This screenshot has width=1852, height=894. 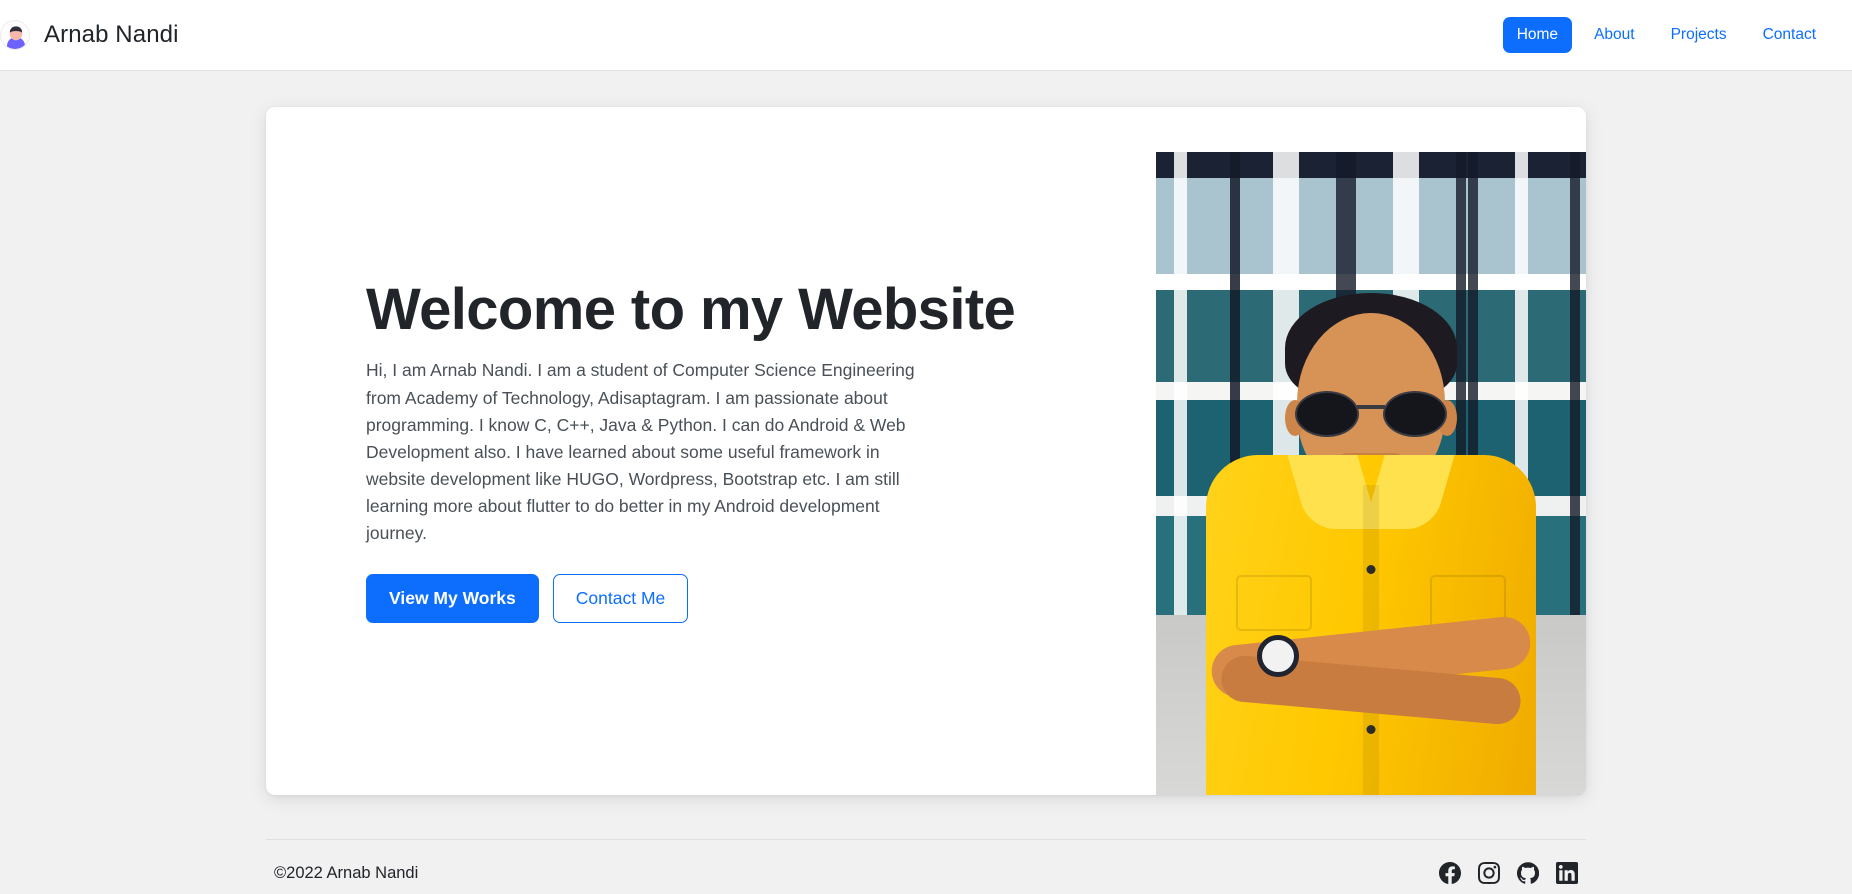 What do you see at coordinates (1274, 603) in the screenshot?
I see `shirt-pocket-left` at bounding box center [1274, 603].